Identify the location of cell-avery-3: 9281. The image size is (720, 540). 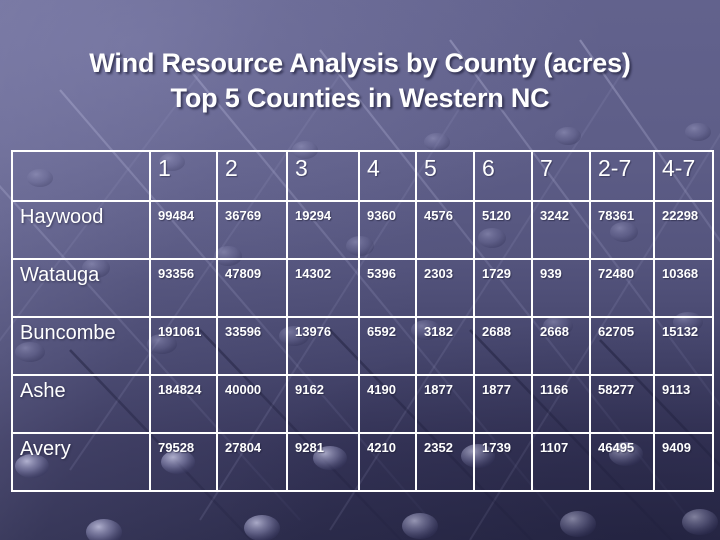
(323, 462).